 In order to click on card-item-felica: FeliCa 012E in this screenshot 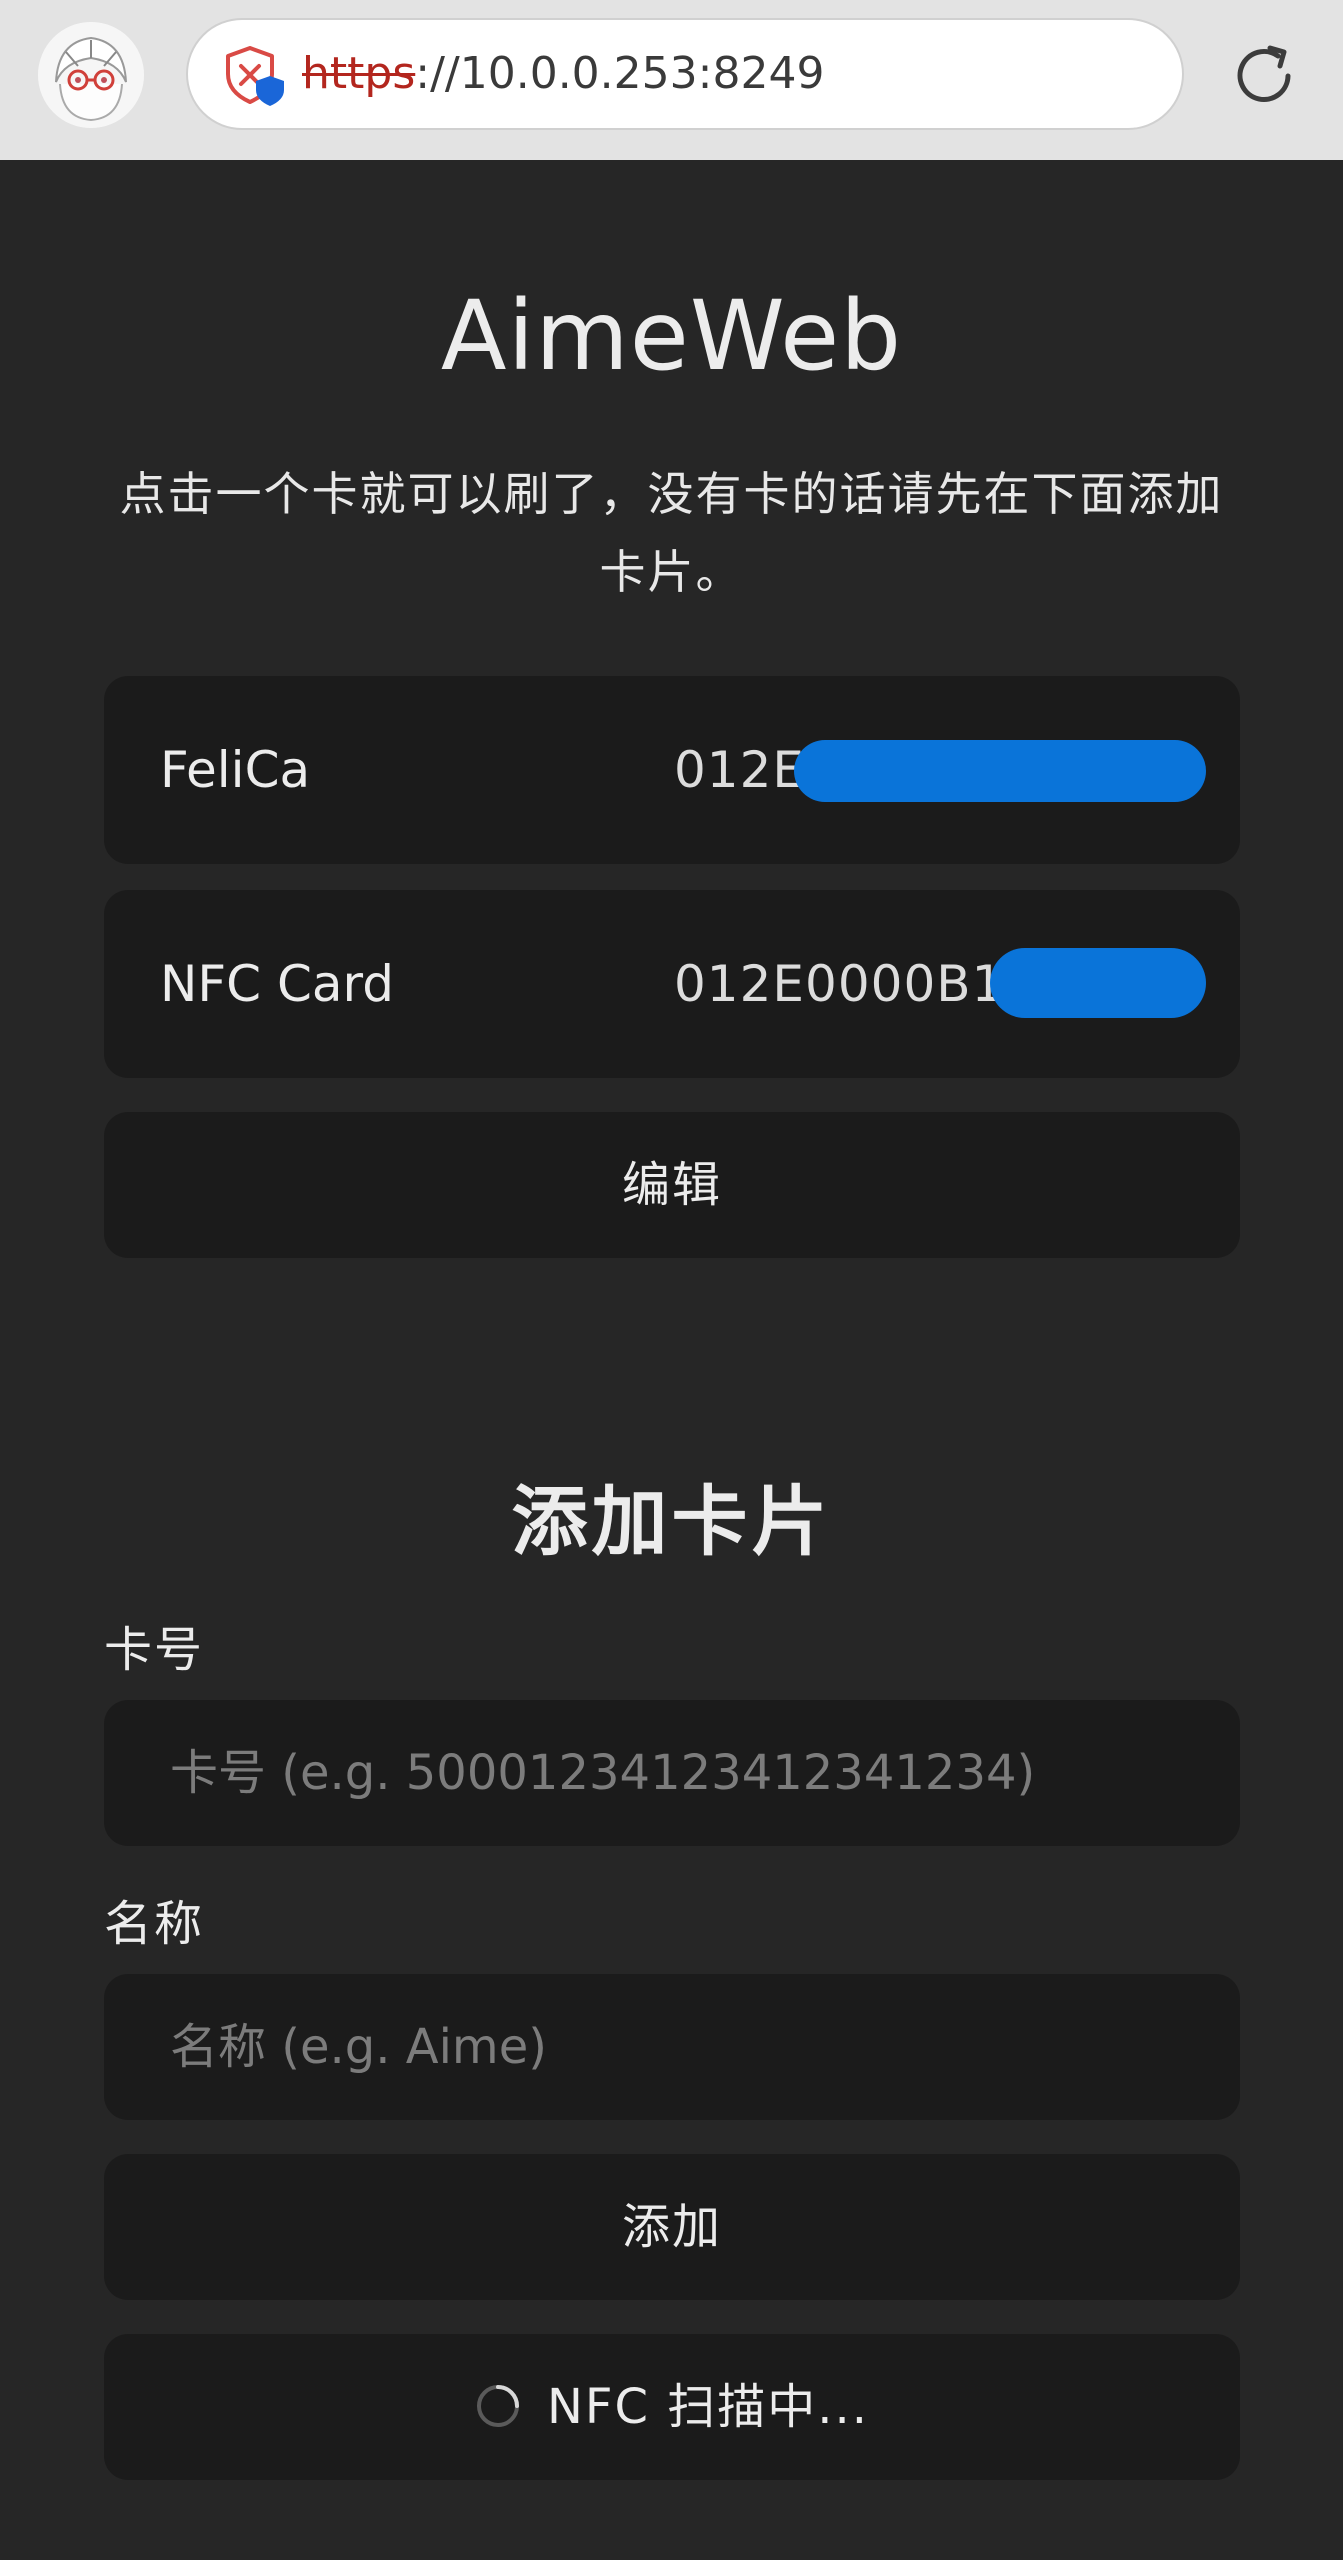, I will do `click(672, 770)`.